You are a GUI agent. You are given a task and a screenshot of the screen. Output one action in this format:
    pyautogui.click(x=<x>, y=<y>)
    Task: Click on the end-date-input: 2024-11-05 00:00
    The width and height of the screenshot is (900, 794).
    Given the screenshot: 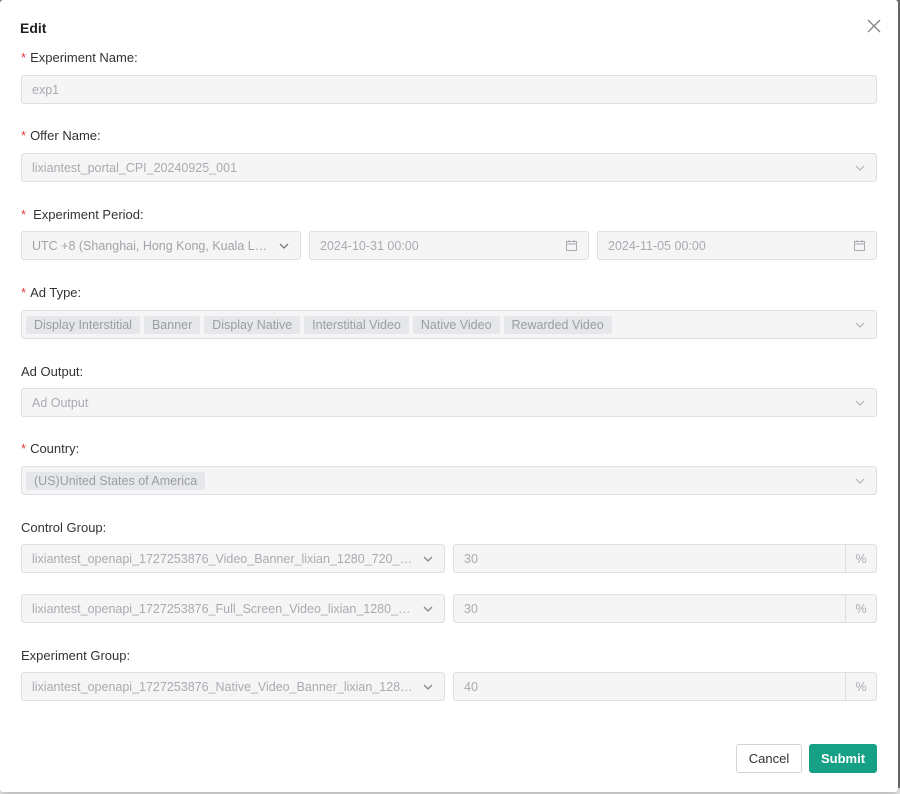 What is the action you would take?
    pyautogui.click(x=737, y=245)
    